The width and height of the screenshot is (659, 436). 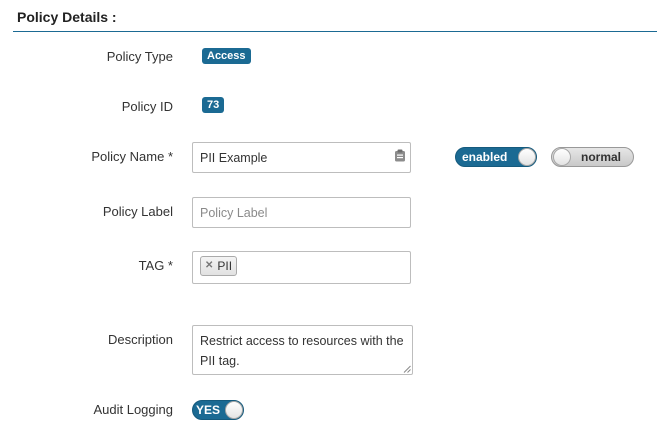 What do you see at coordinates (335, 31) in the screenshot?
I see `section-divider` at bounding box center [335, 31].